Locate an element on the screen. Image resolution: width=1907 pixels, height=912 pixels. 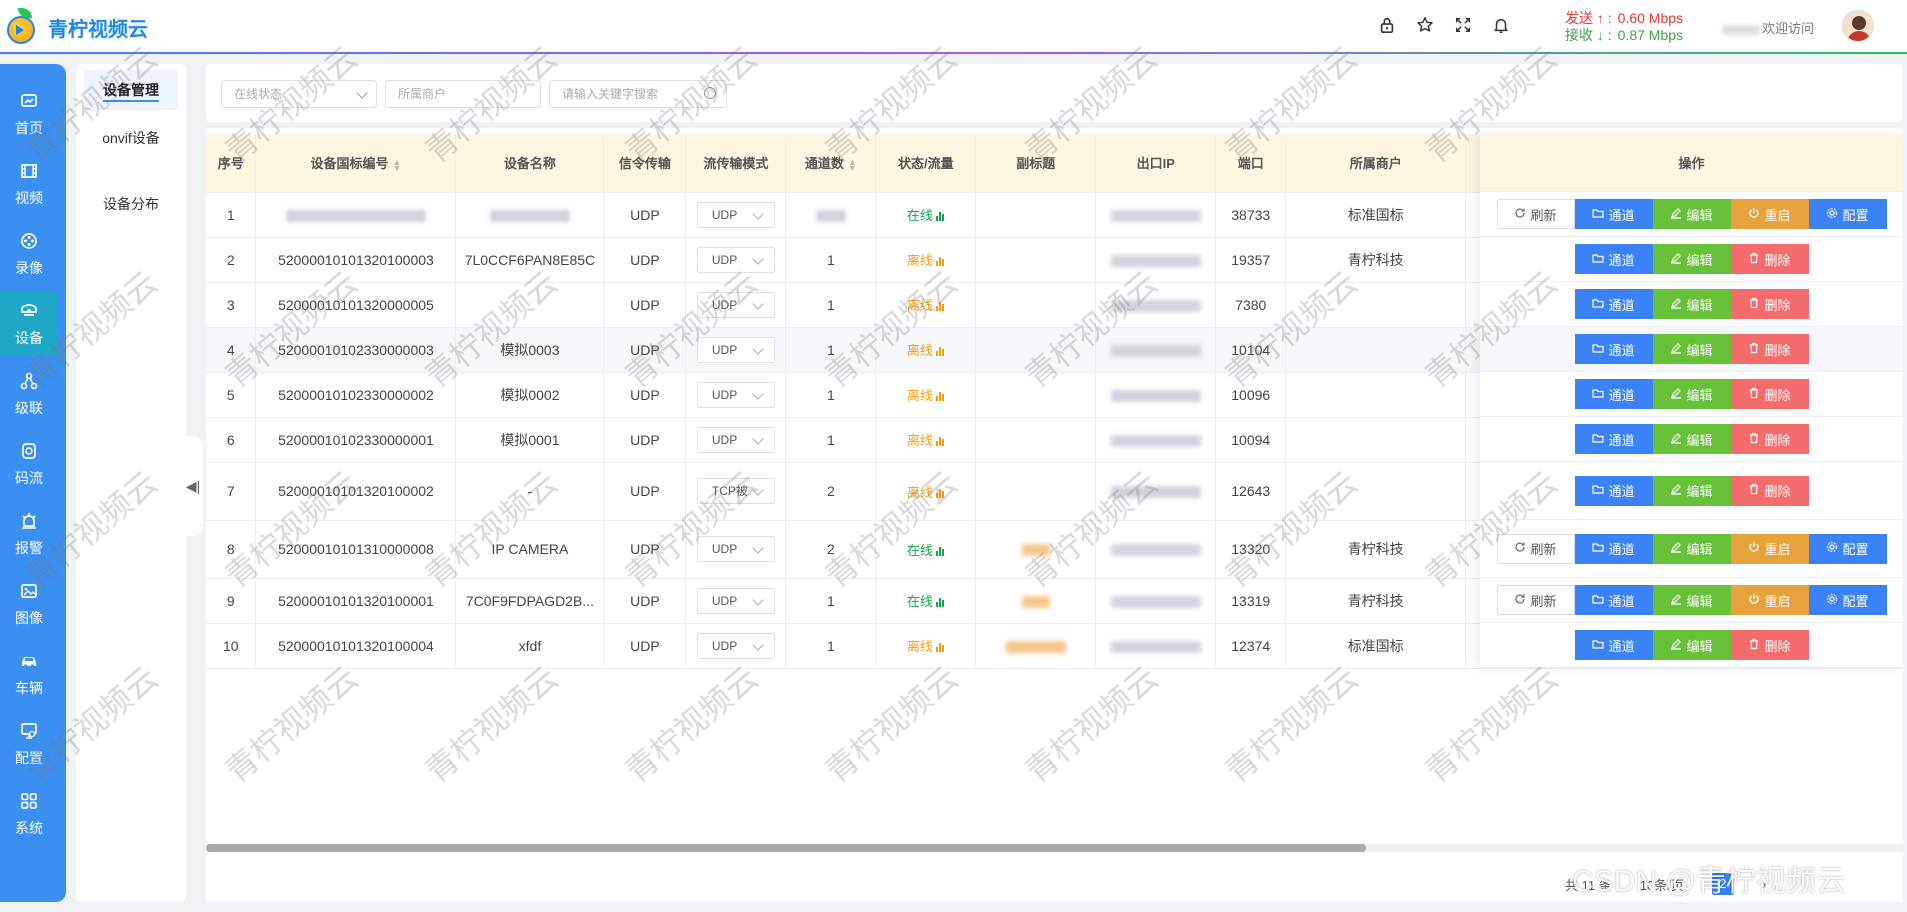
subnav-distribution: 设备分布 is located at coordinates (131, 204).